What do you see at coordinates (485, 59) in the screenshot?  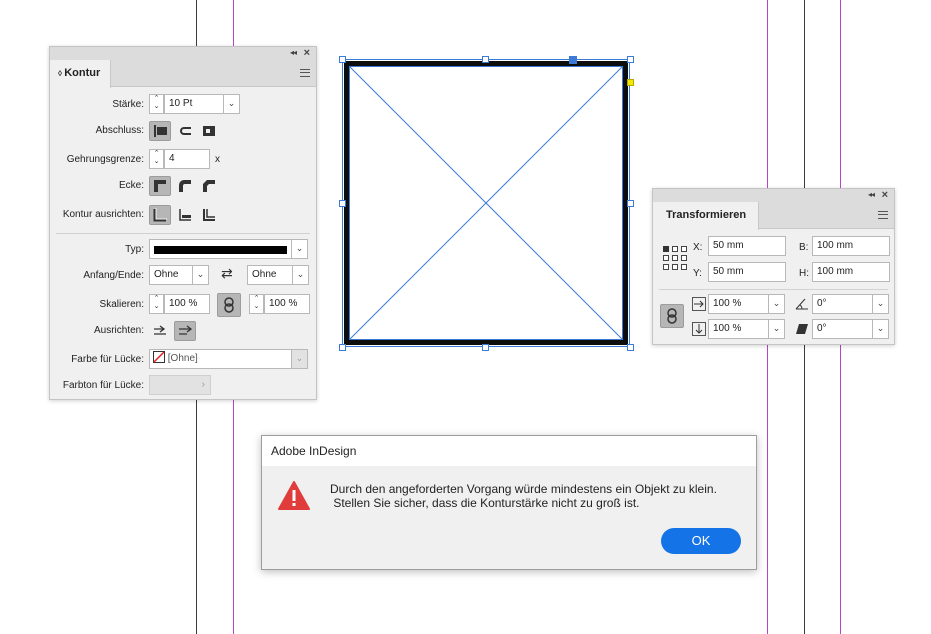 I see `resize-handle-top` at bounding box center [485, 59].